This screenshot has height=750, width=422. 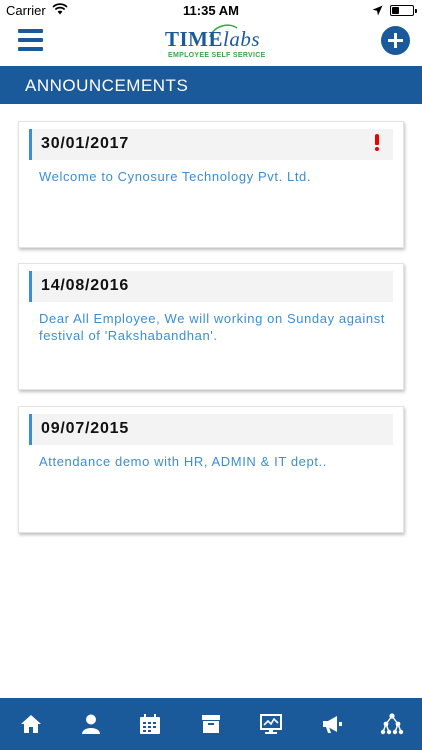 I want to click on tab-archive, so click(x=211, y=724).